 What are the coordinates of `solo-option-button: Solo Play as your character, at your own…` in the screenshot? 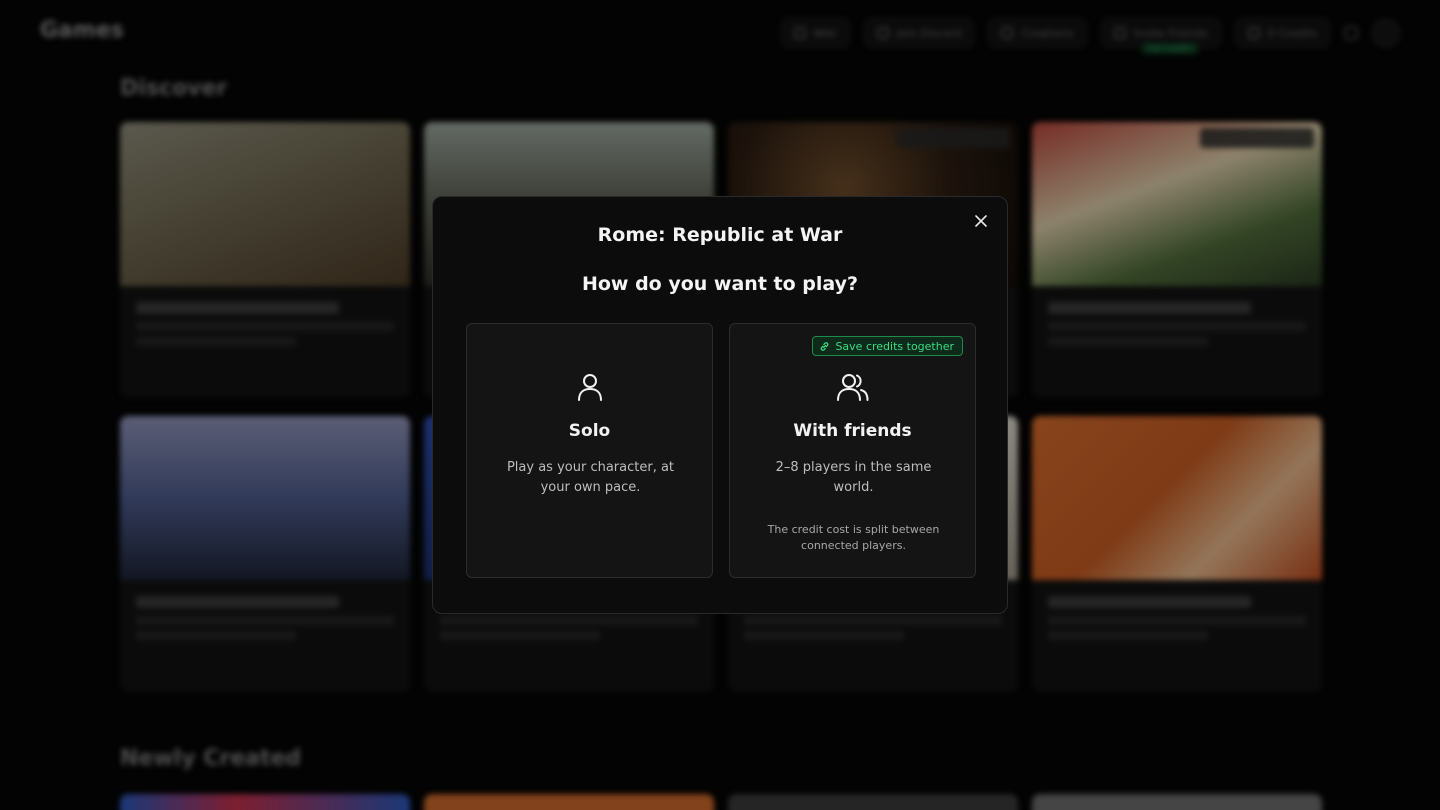 It's located at (589, 450).